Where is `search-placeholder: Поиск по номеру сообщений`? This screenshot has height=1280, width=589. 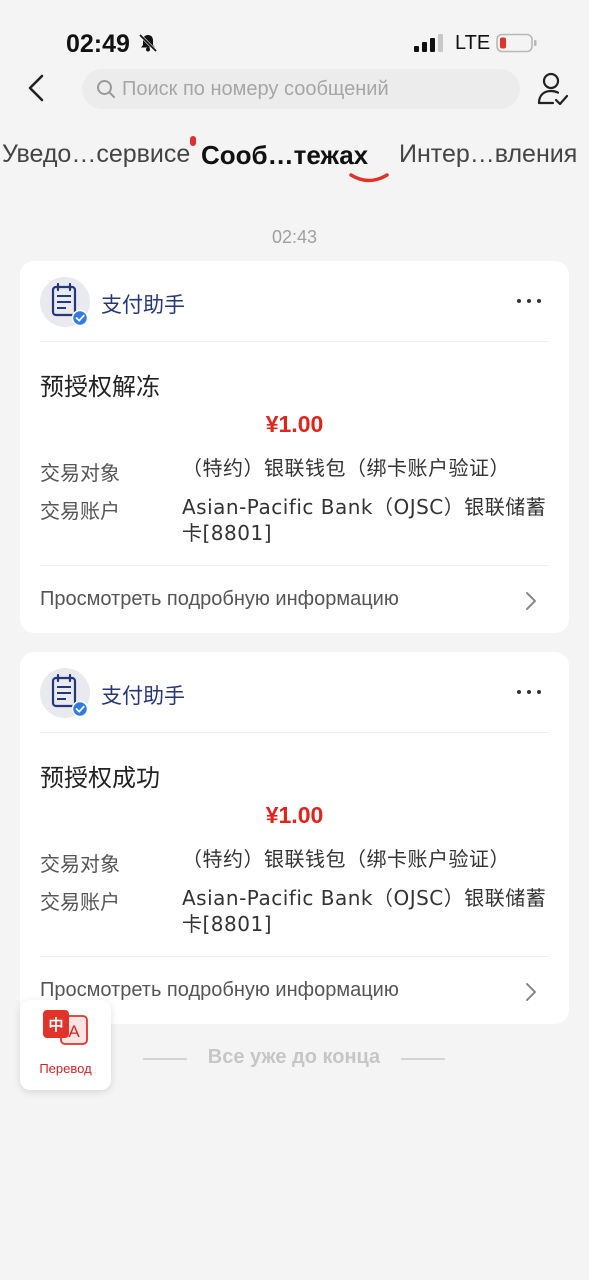
search-placeholder: Поиск по номеру сообщений is located at coordinates (255, 89).